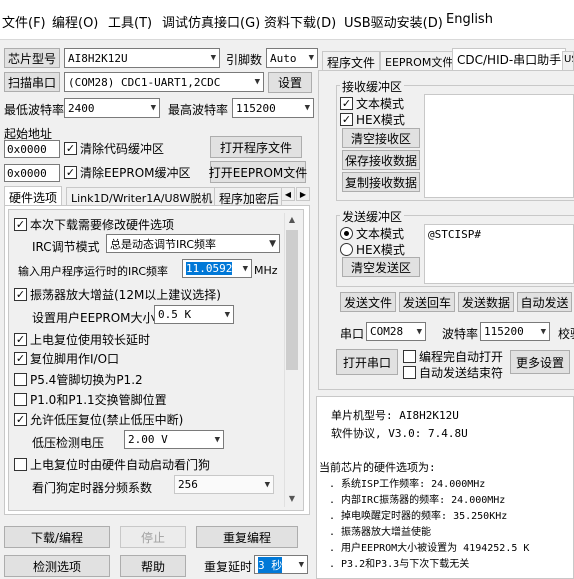  What do you see at coordinates (300, 21) in the screenshot?
I see `menu-download: 资料下载(D)` at bounding box center [300, 21].